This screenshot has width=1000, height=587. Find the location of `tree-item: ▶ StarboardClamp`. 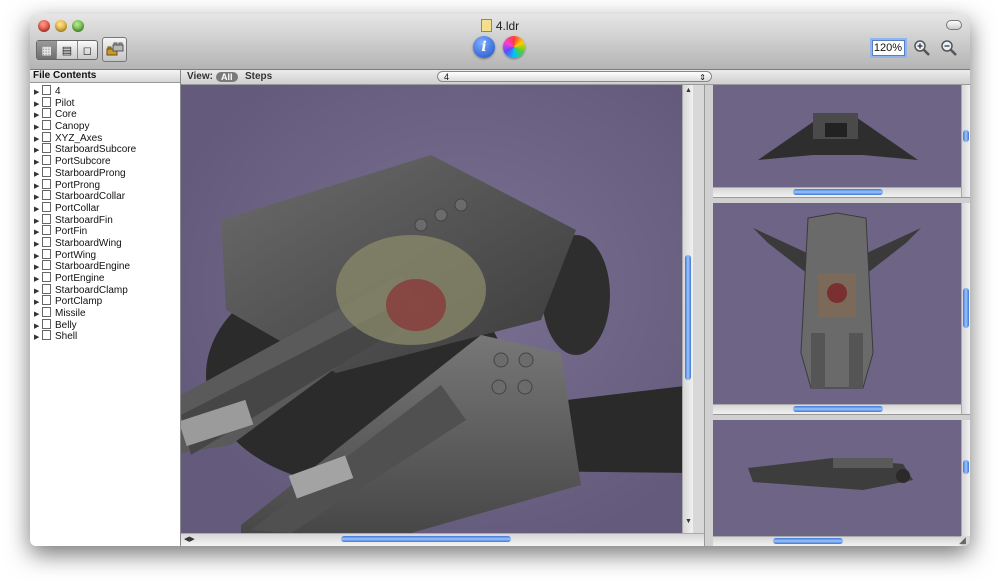

tree-item: ▶ StarboardClamp is located at coordinates (107, 289).